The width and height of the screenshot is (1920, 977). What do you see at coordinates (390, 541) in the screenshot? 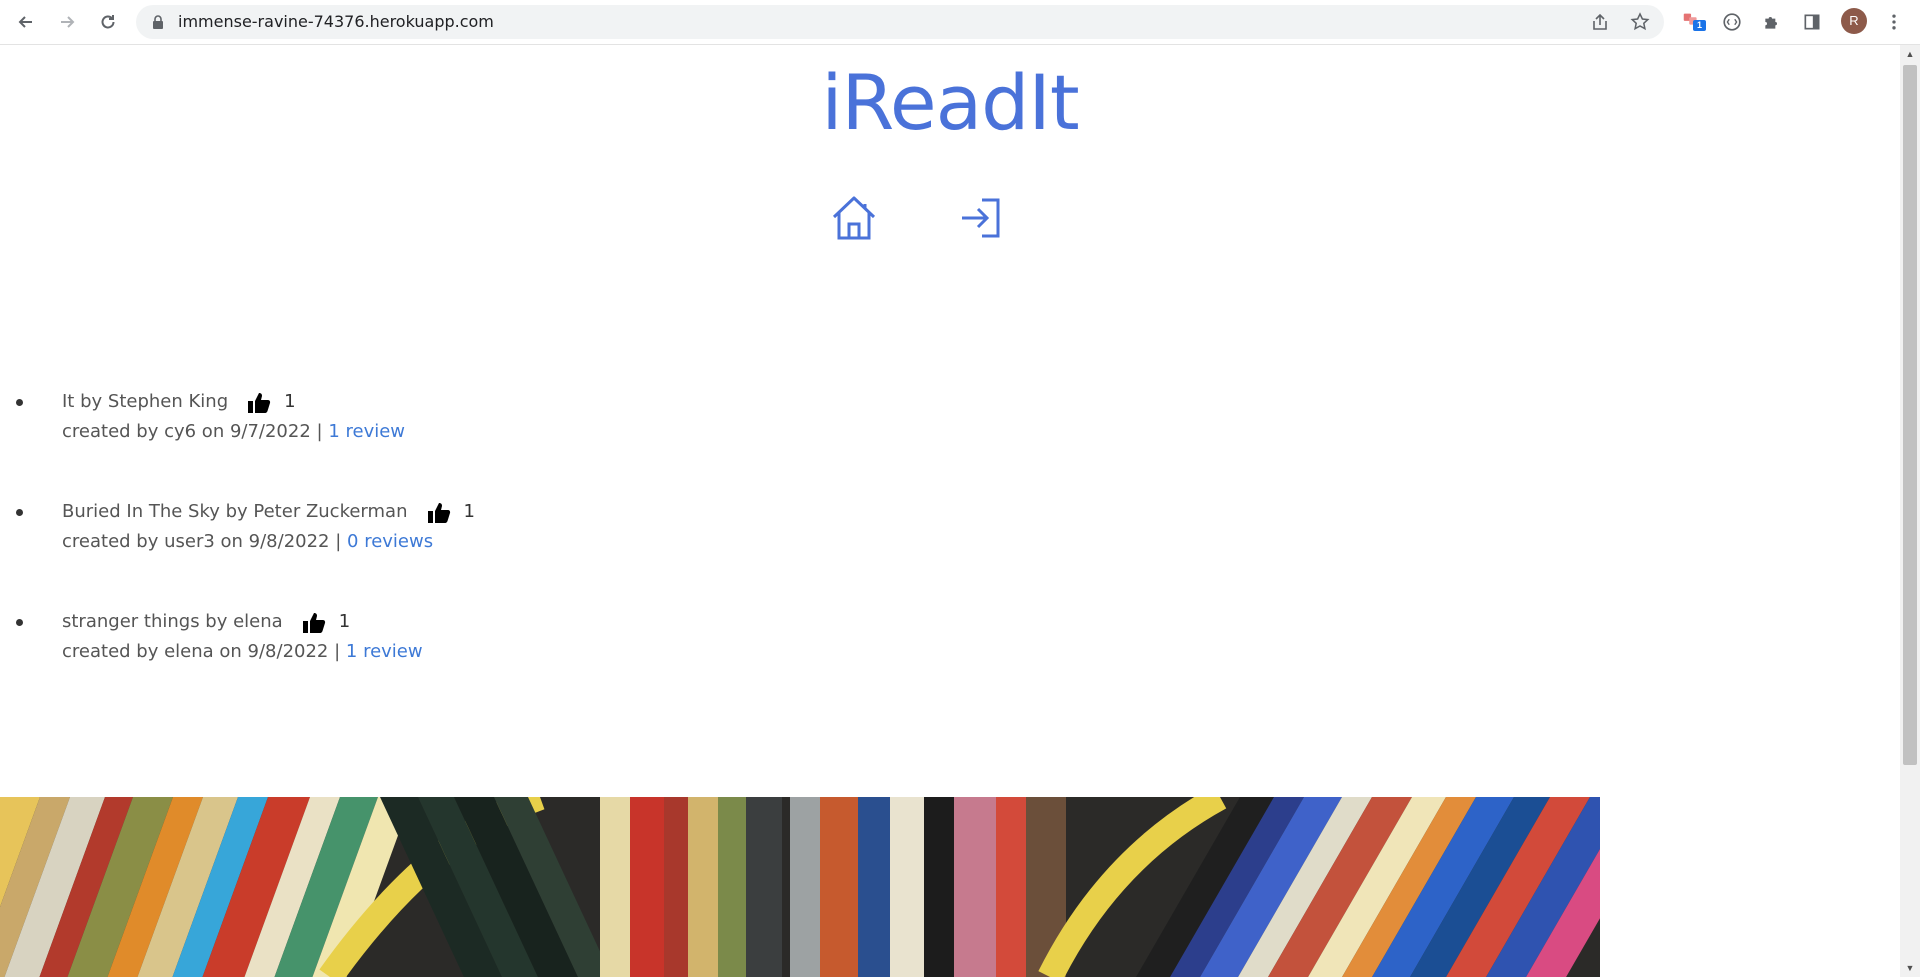
I see `reviews-link: 0 reviews` at bounding box center [390, 541].